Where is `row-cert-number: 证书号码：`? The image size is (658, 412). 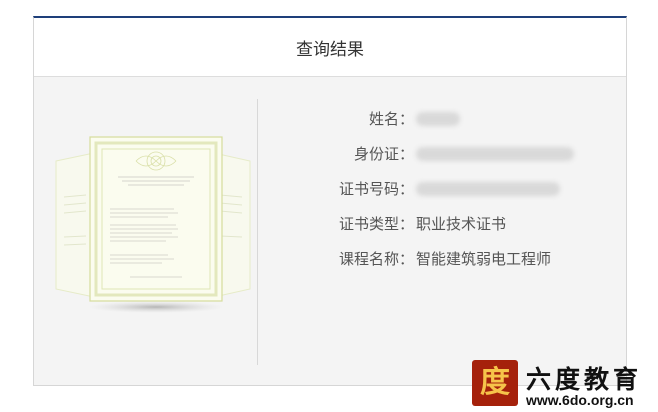 row-cert-number: 证书号码： is located at coordinates (445, 188).